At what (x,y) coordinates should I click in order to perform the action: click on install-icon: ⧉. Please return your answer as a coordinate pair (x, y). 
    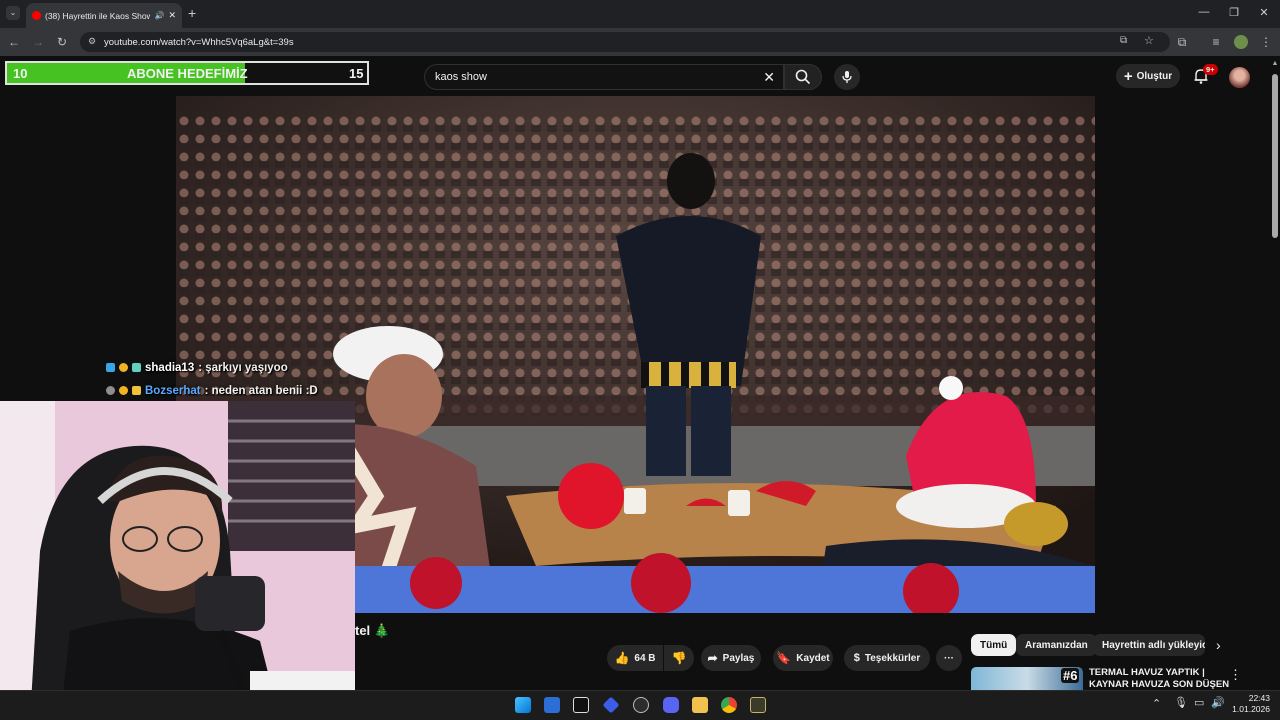
    Looking at the image, I should click on (1123, 40).